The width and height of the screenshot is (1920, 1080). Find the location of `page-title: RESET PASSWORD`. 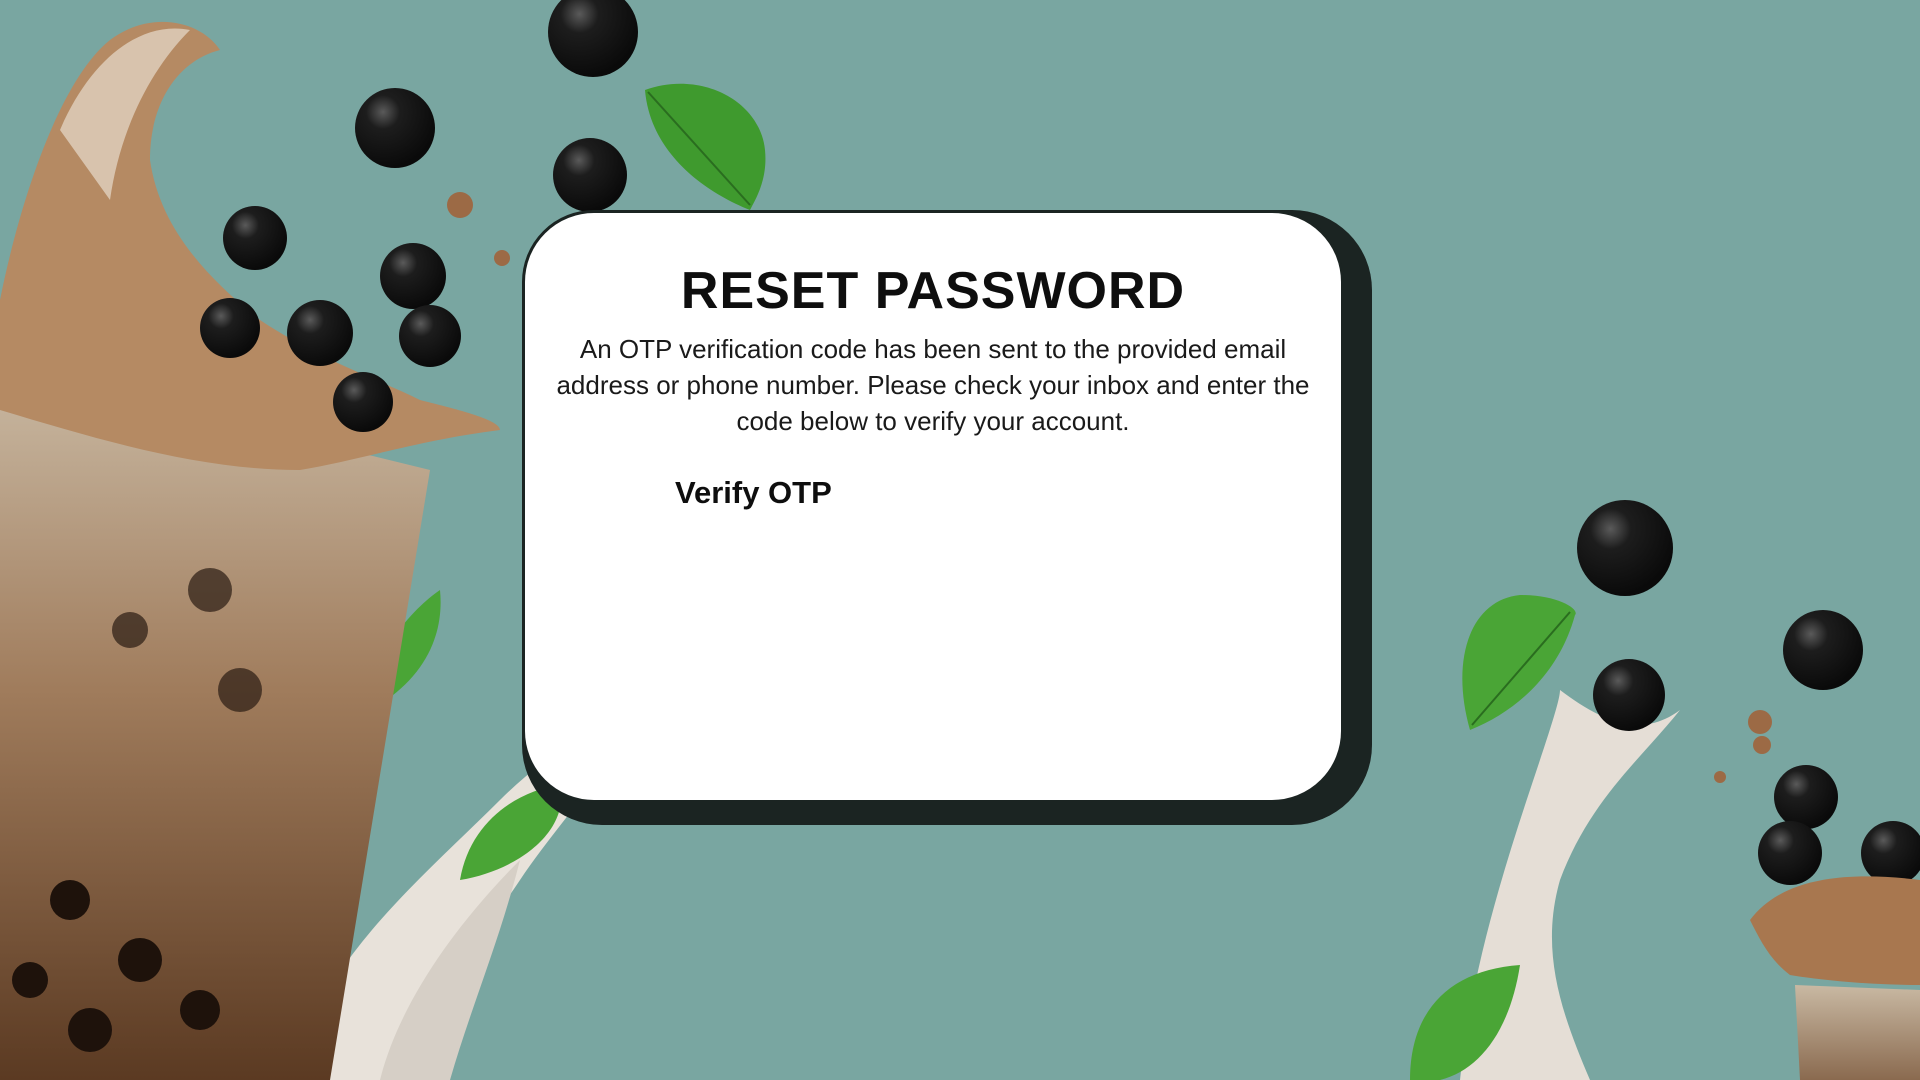

page-title: RESET PASSWORD is located at coordinates (933, 291).